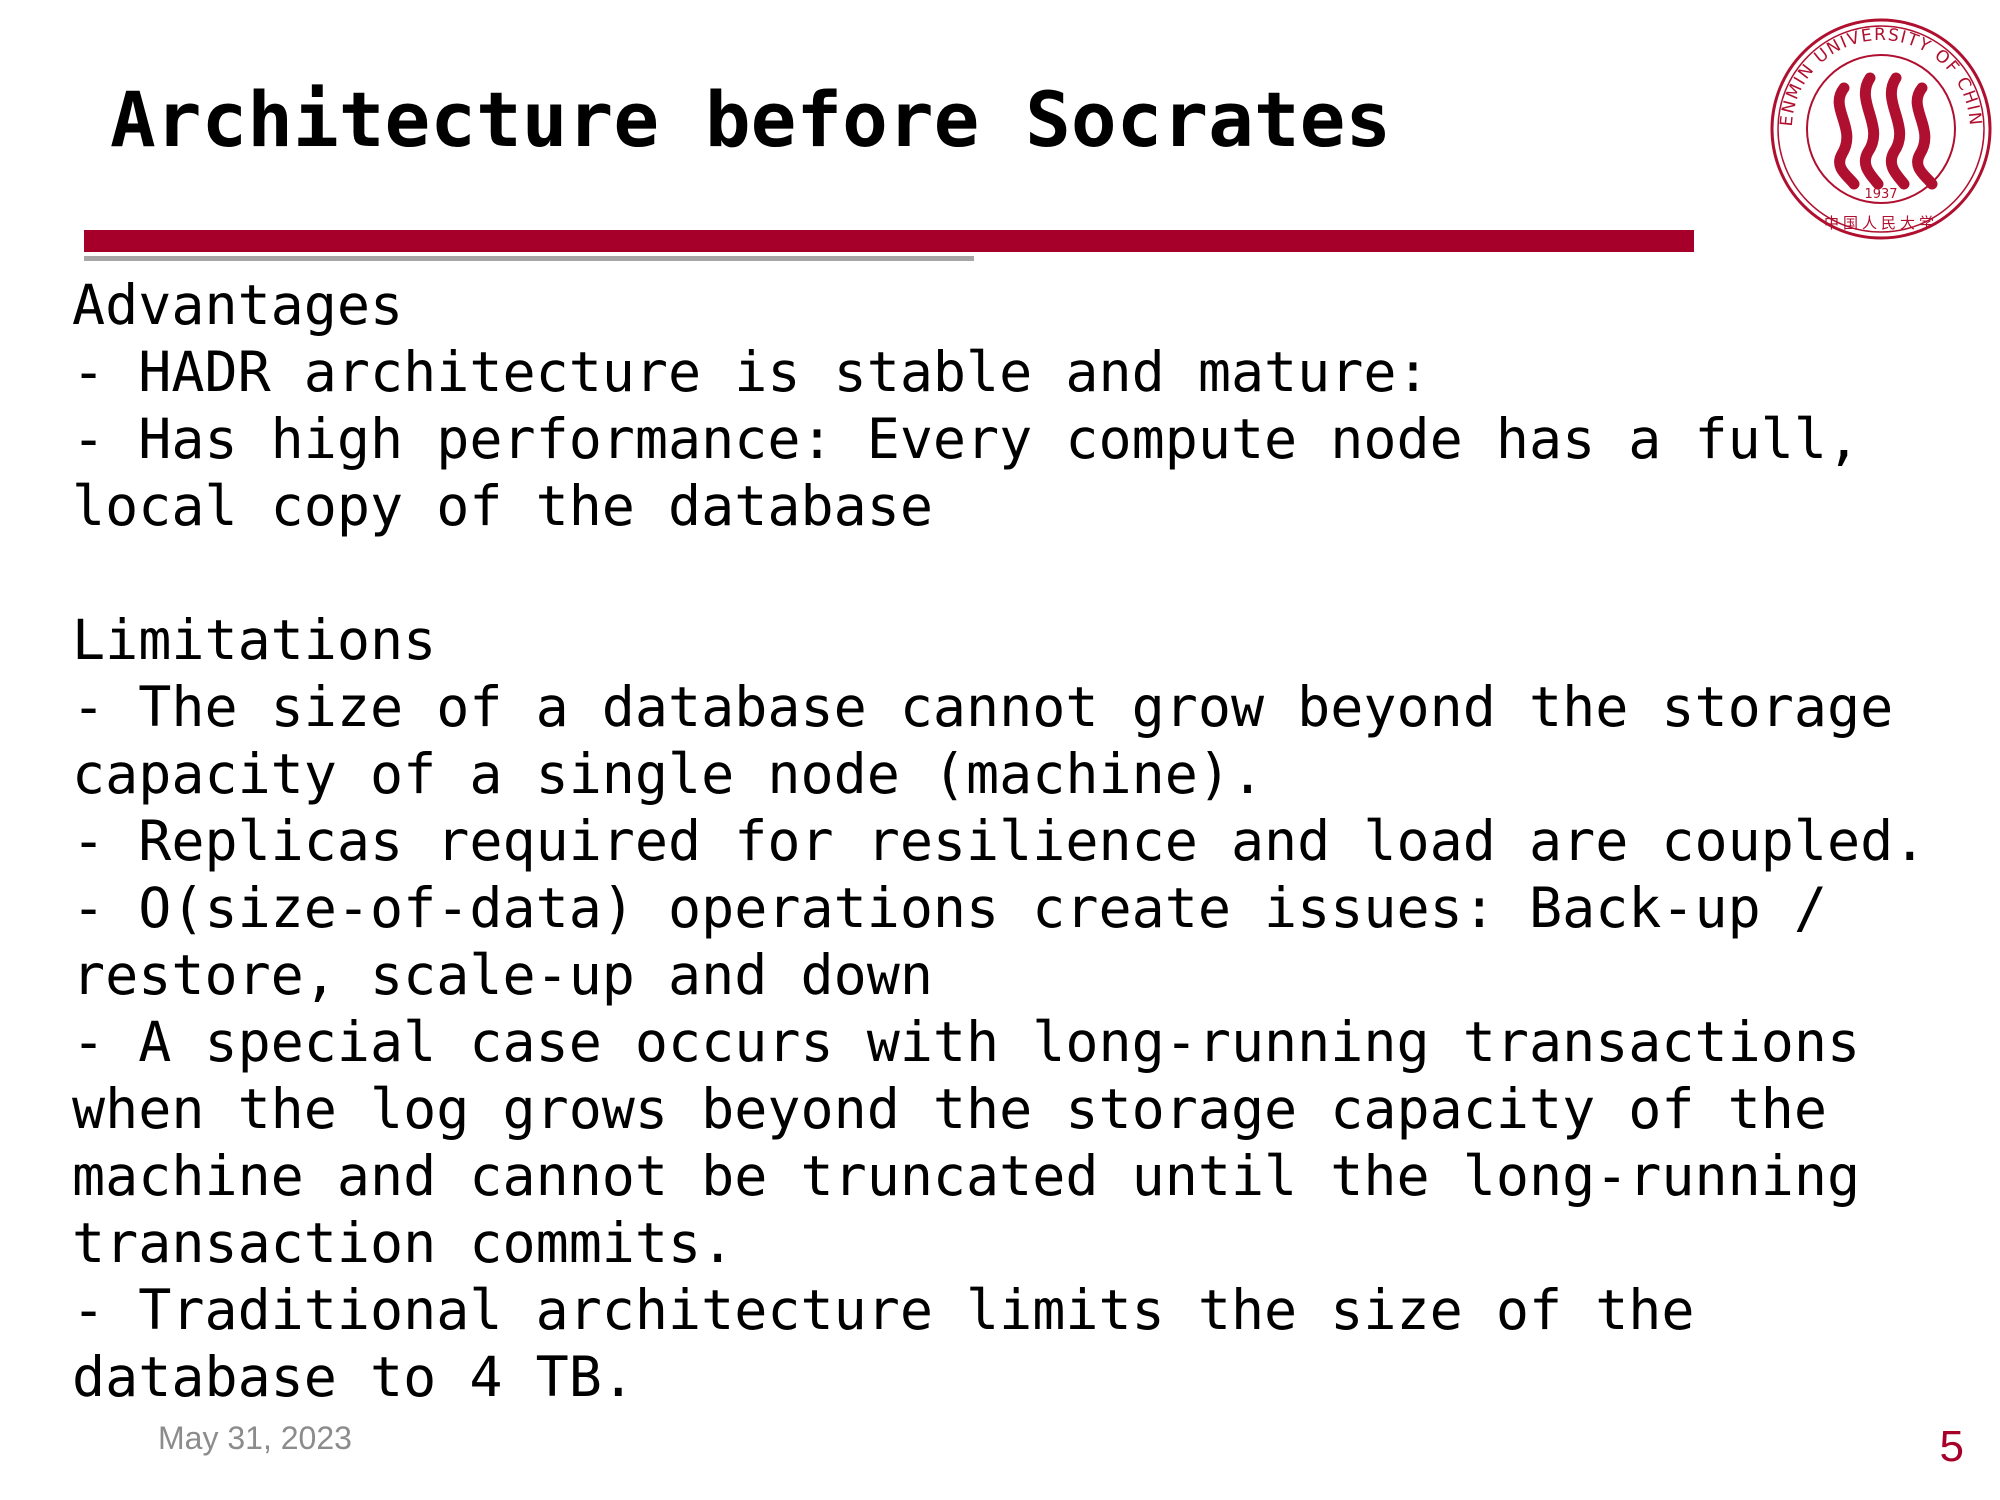  What do you see at coordinates (1951, 1446) in the screenshot?
I see `page-number: 5` at bounding box center [1951, 1446].